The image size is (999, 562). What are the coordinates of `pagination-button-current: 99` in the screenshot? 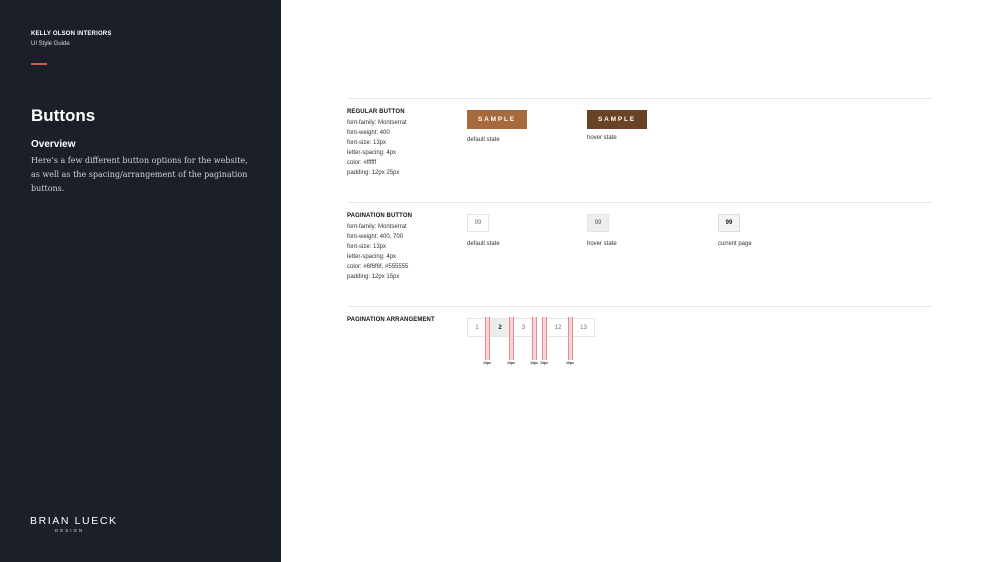 It's located at (729, 223).